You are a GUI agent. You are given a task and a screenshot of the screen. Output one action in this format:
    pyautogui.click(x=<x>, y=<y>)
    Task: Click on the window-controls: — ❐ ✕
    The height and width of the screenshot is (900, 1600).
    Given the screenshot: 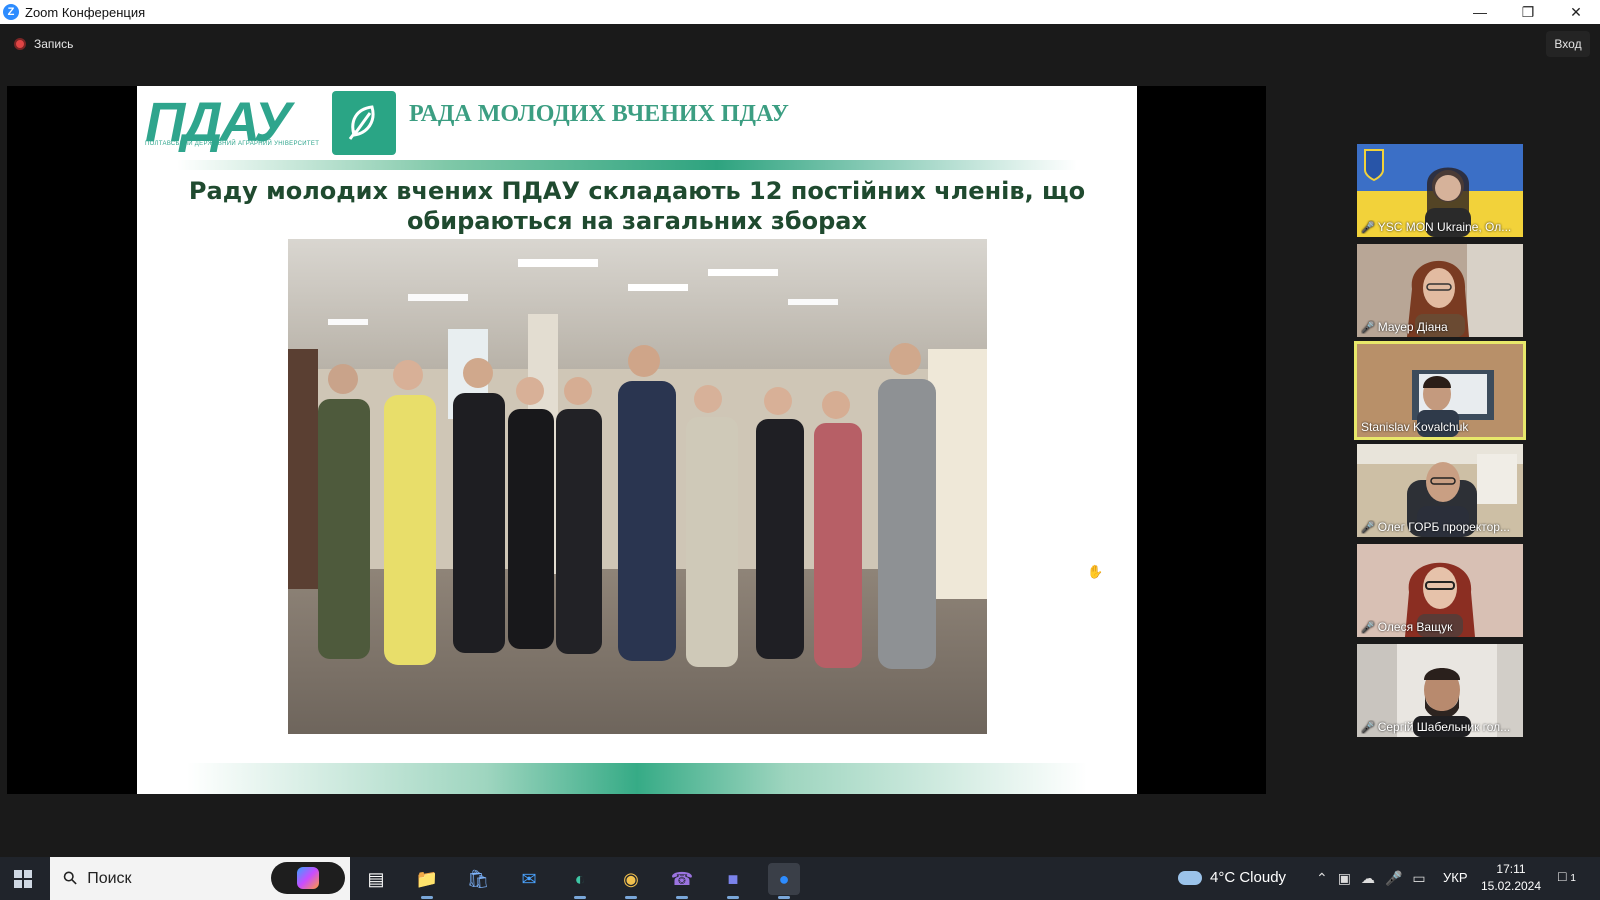 What is the action you would take?
    pyautogui.click(x=1528, y=12)
    